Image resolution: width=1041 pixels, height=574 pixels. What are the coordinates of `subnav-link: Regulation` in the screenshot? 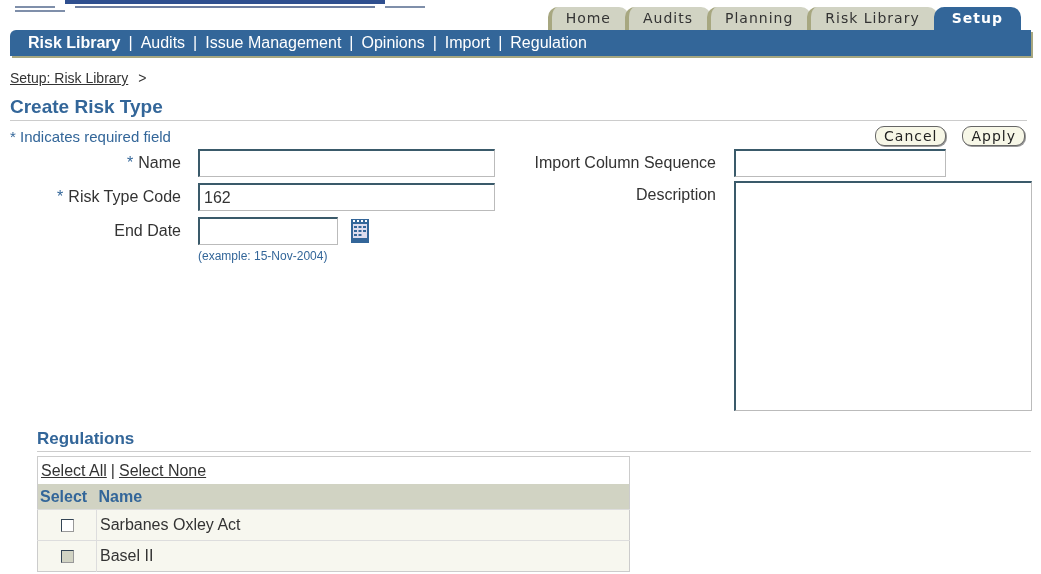 It's located at (548, 43).